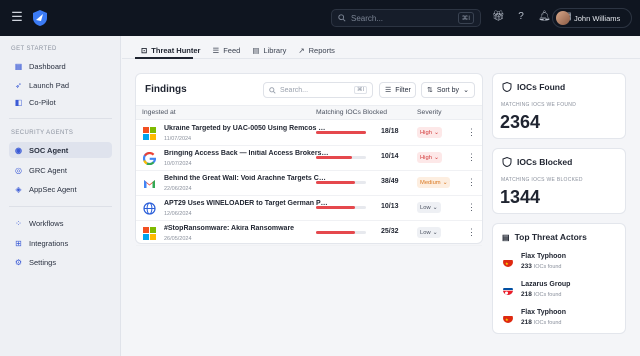 Image resolution: width=640 pixels, height=356 pixels. What do you see at coordinates (18, 262) in the screenshot?
I see `settings-icon: ⚙︎` at bounding box center [18, 262].